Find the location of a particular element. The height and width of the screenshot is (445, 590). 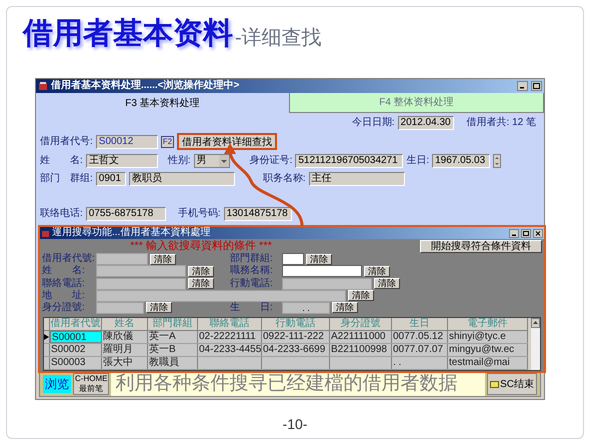

field-label: 借用者代號: is located at coordinates (68, 259).